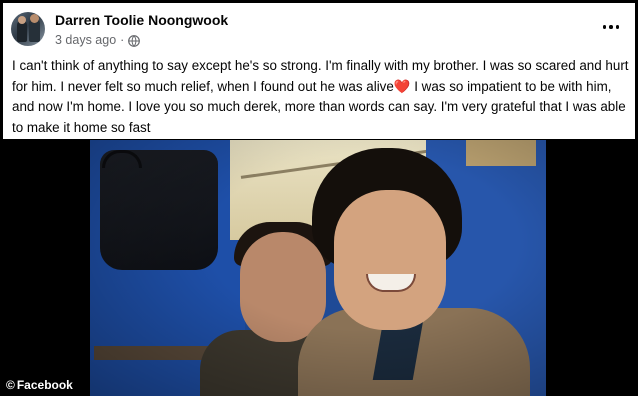 Image resolution: width=638 pixels, height=396 pixels. What do you see at coordinates (141, 40) in the screenshot?
I see `post-subline: 3 days ago ·` at bounding box center [141, 40].